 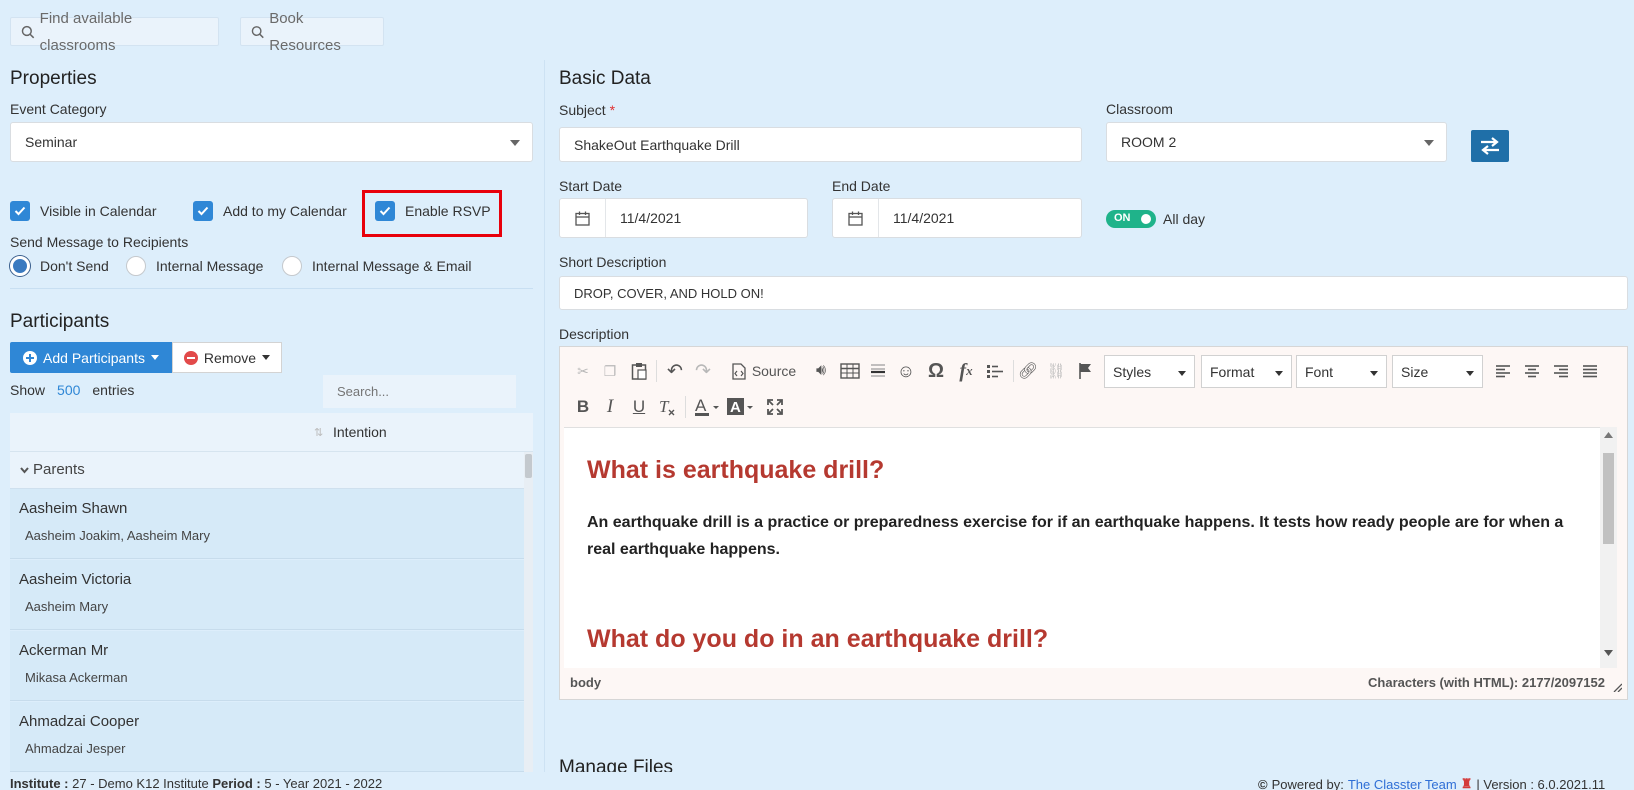 I want to click on remove-button: Remove, so click(x=227, y=357).